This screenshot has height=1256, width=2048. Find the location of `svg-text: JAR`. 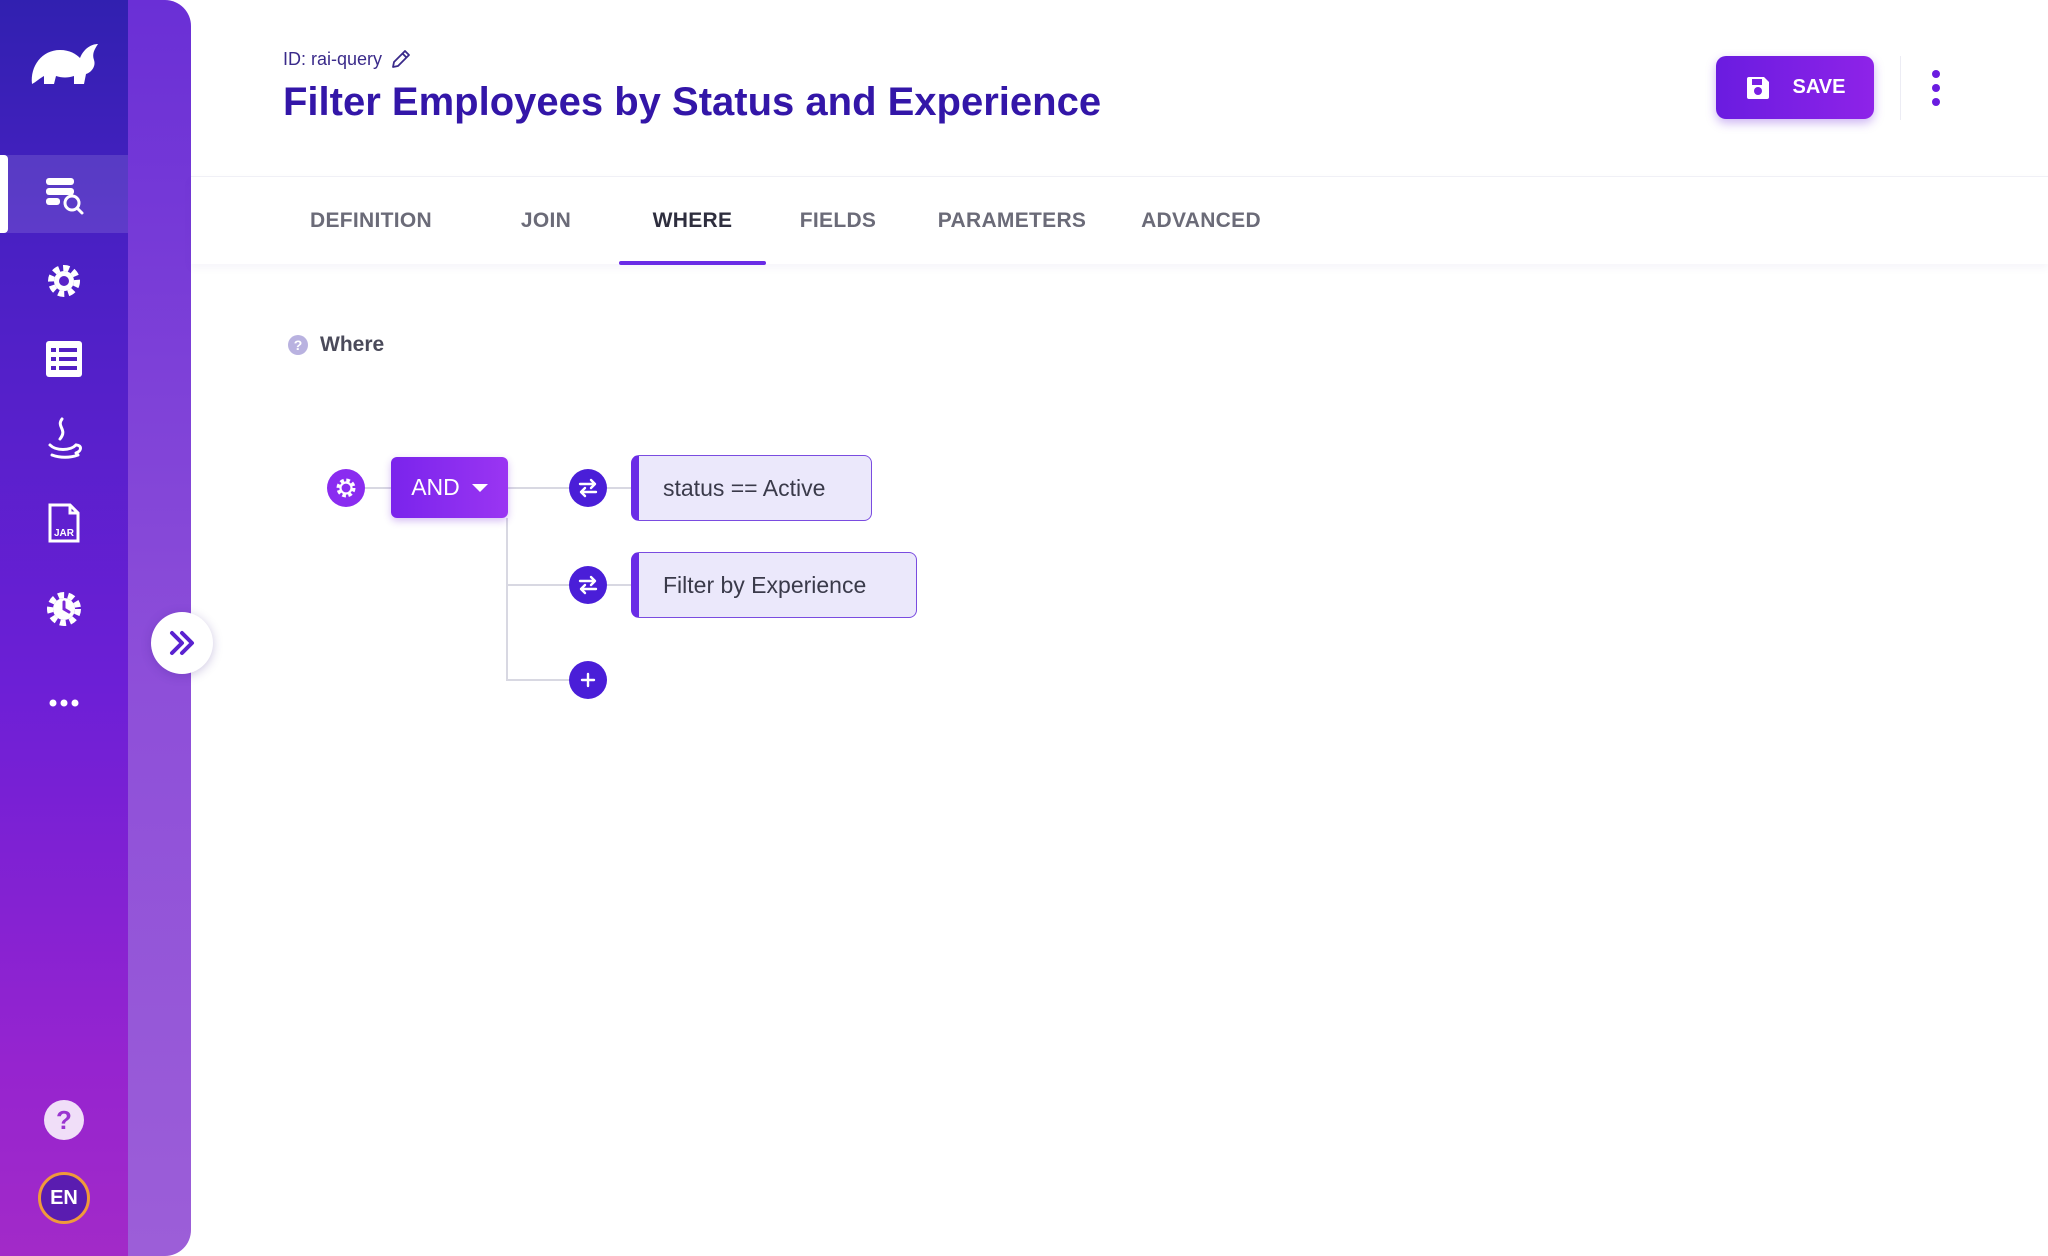

svg-text: JAR is located at coordinates (64, 533).